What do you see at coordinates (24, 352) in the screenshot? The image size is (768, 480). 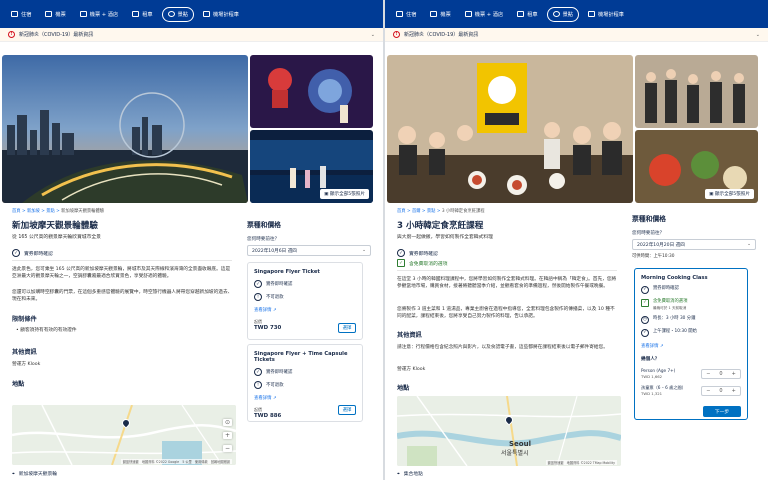 I see `other-info-heading: 其他資訊` at bounding box center [24, 352].